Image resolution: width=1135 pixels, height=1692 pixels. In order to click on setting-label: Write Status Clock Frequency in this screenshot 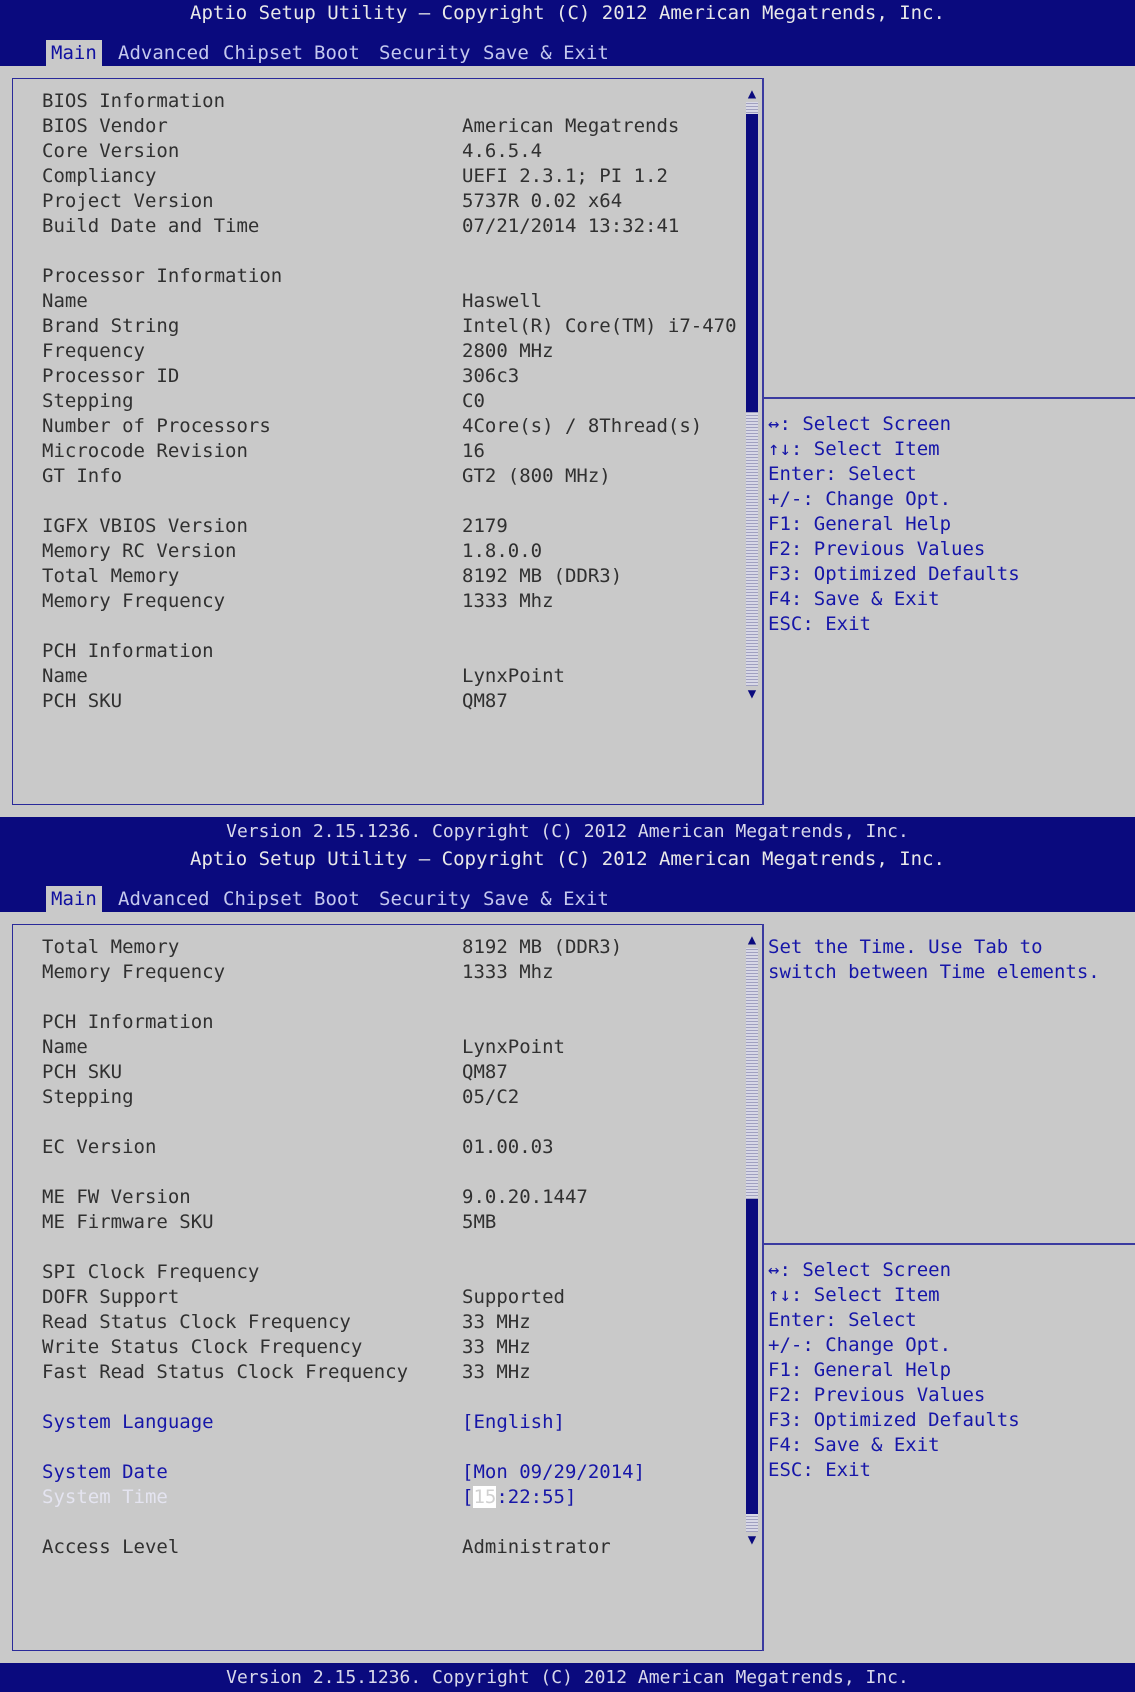, I will do `click(202, 1347)`.